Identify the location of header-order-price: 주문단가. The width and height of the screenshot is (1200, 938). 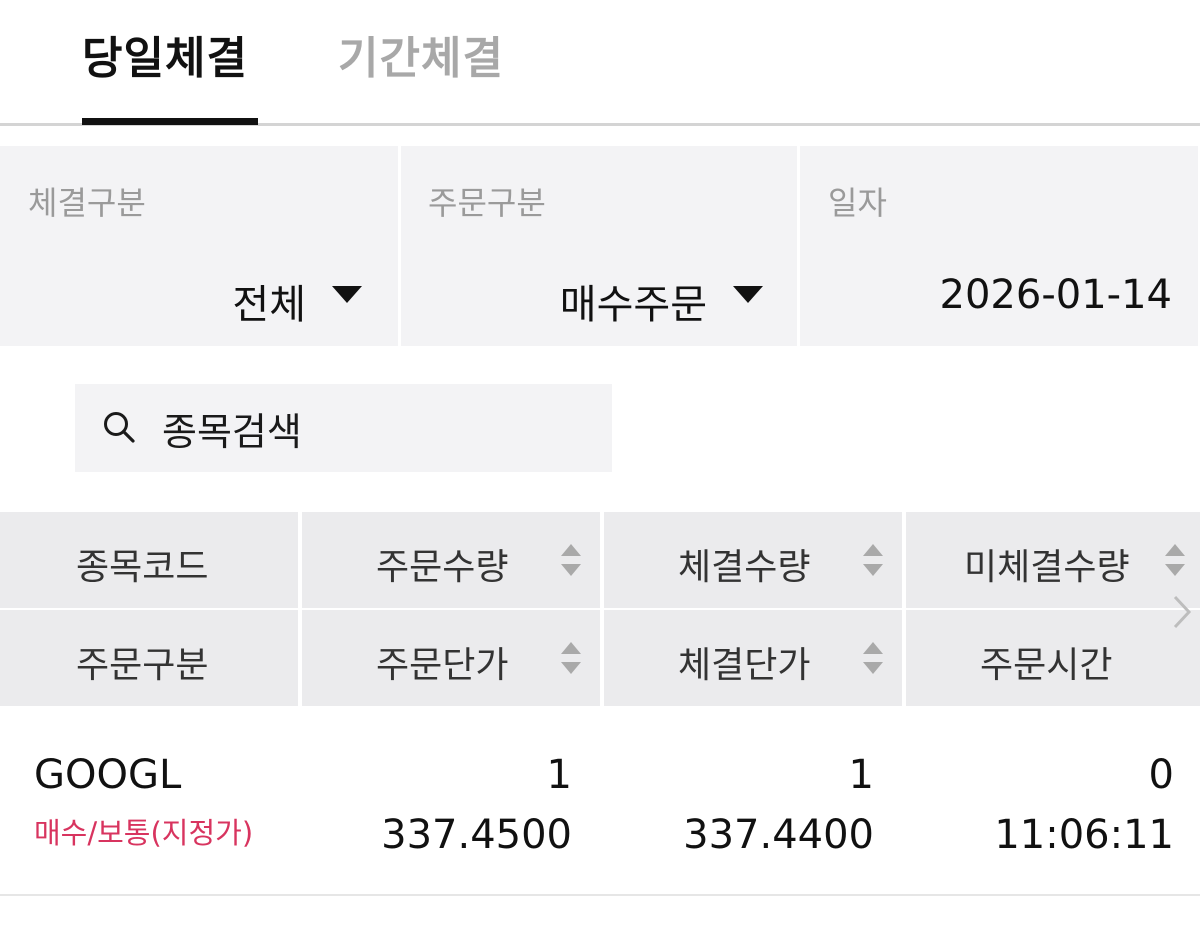
(451, 658).